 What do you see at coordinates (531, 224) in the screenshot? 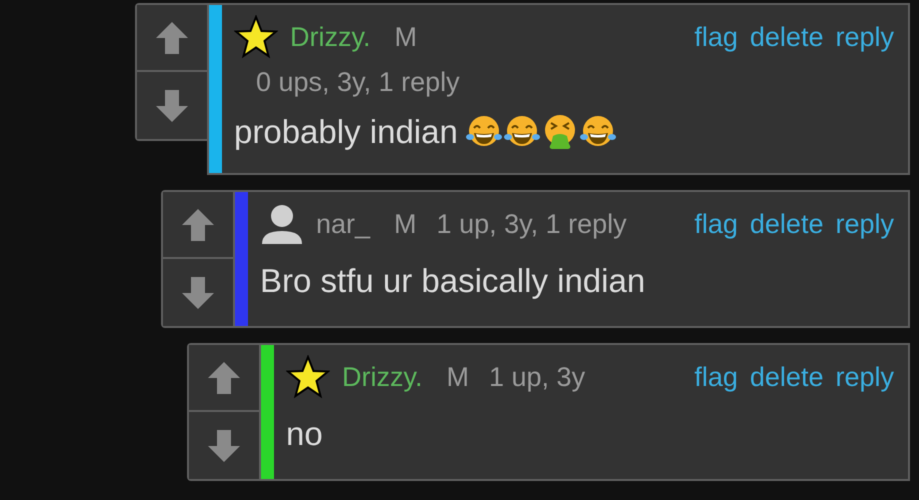
I see `comment-meta: 1 up, 3y, 1 reply` at bounding box center [531, 224].